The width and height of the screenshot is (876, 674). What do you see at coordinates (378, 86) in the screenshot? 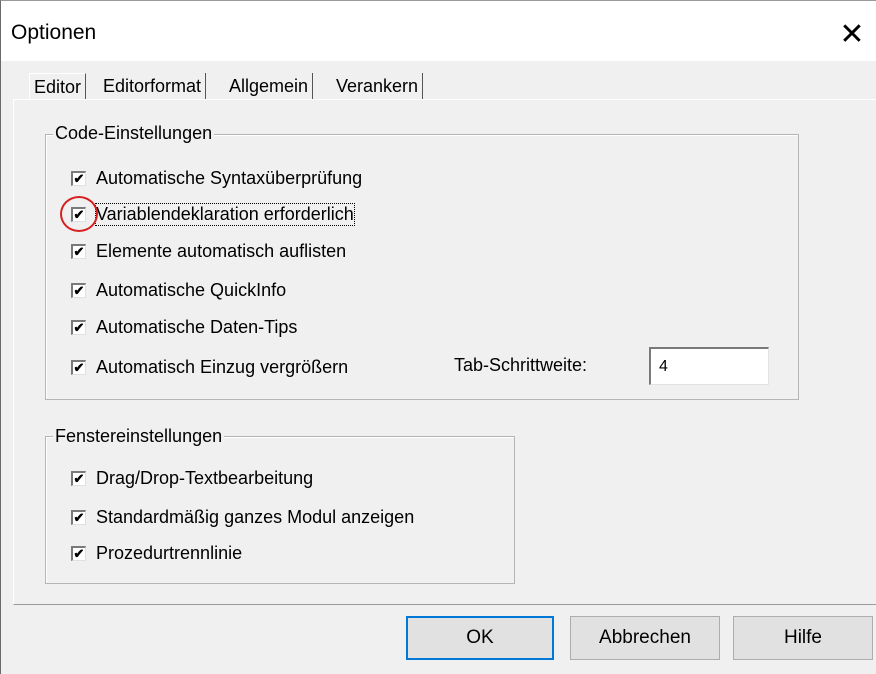
I see `tab-verankern: Verankern` at bounding box center [378, 86].